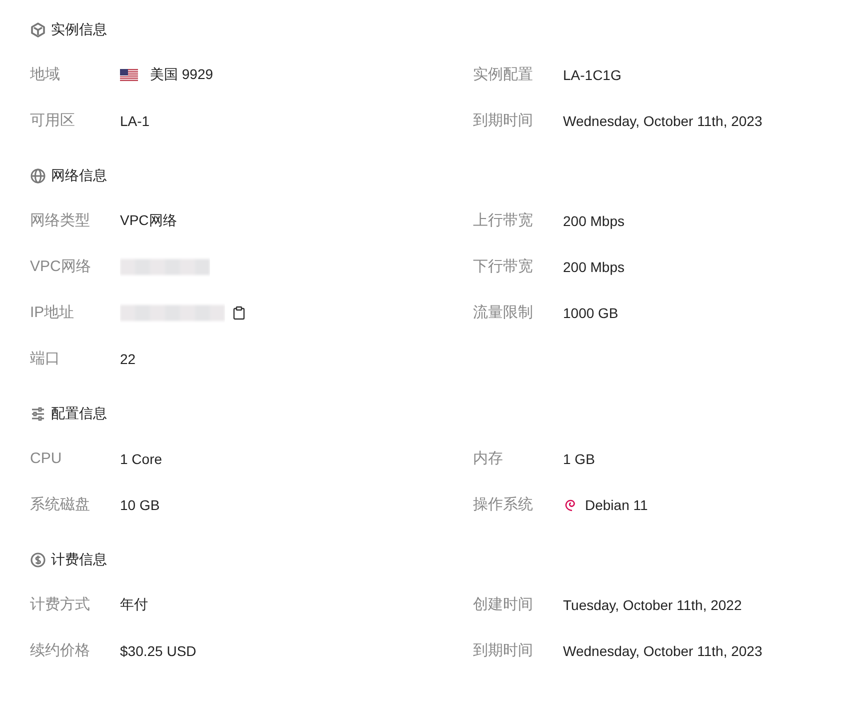 Image resolution: width=850 pixels, height=709 pixels. What do you see at coordinates (38, 176) in the screenshot?
I see `globe-icon` at bounding box center [38, 176].